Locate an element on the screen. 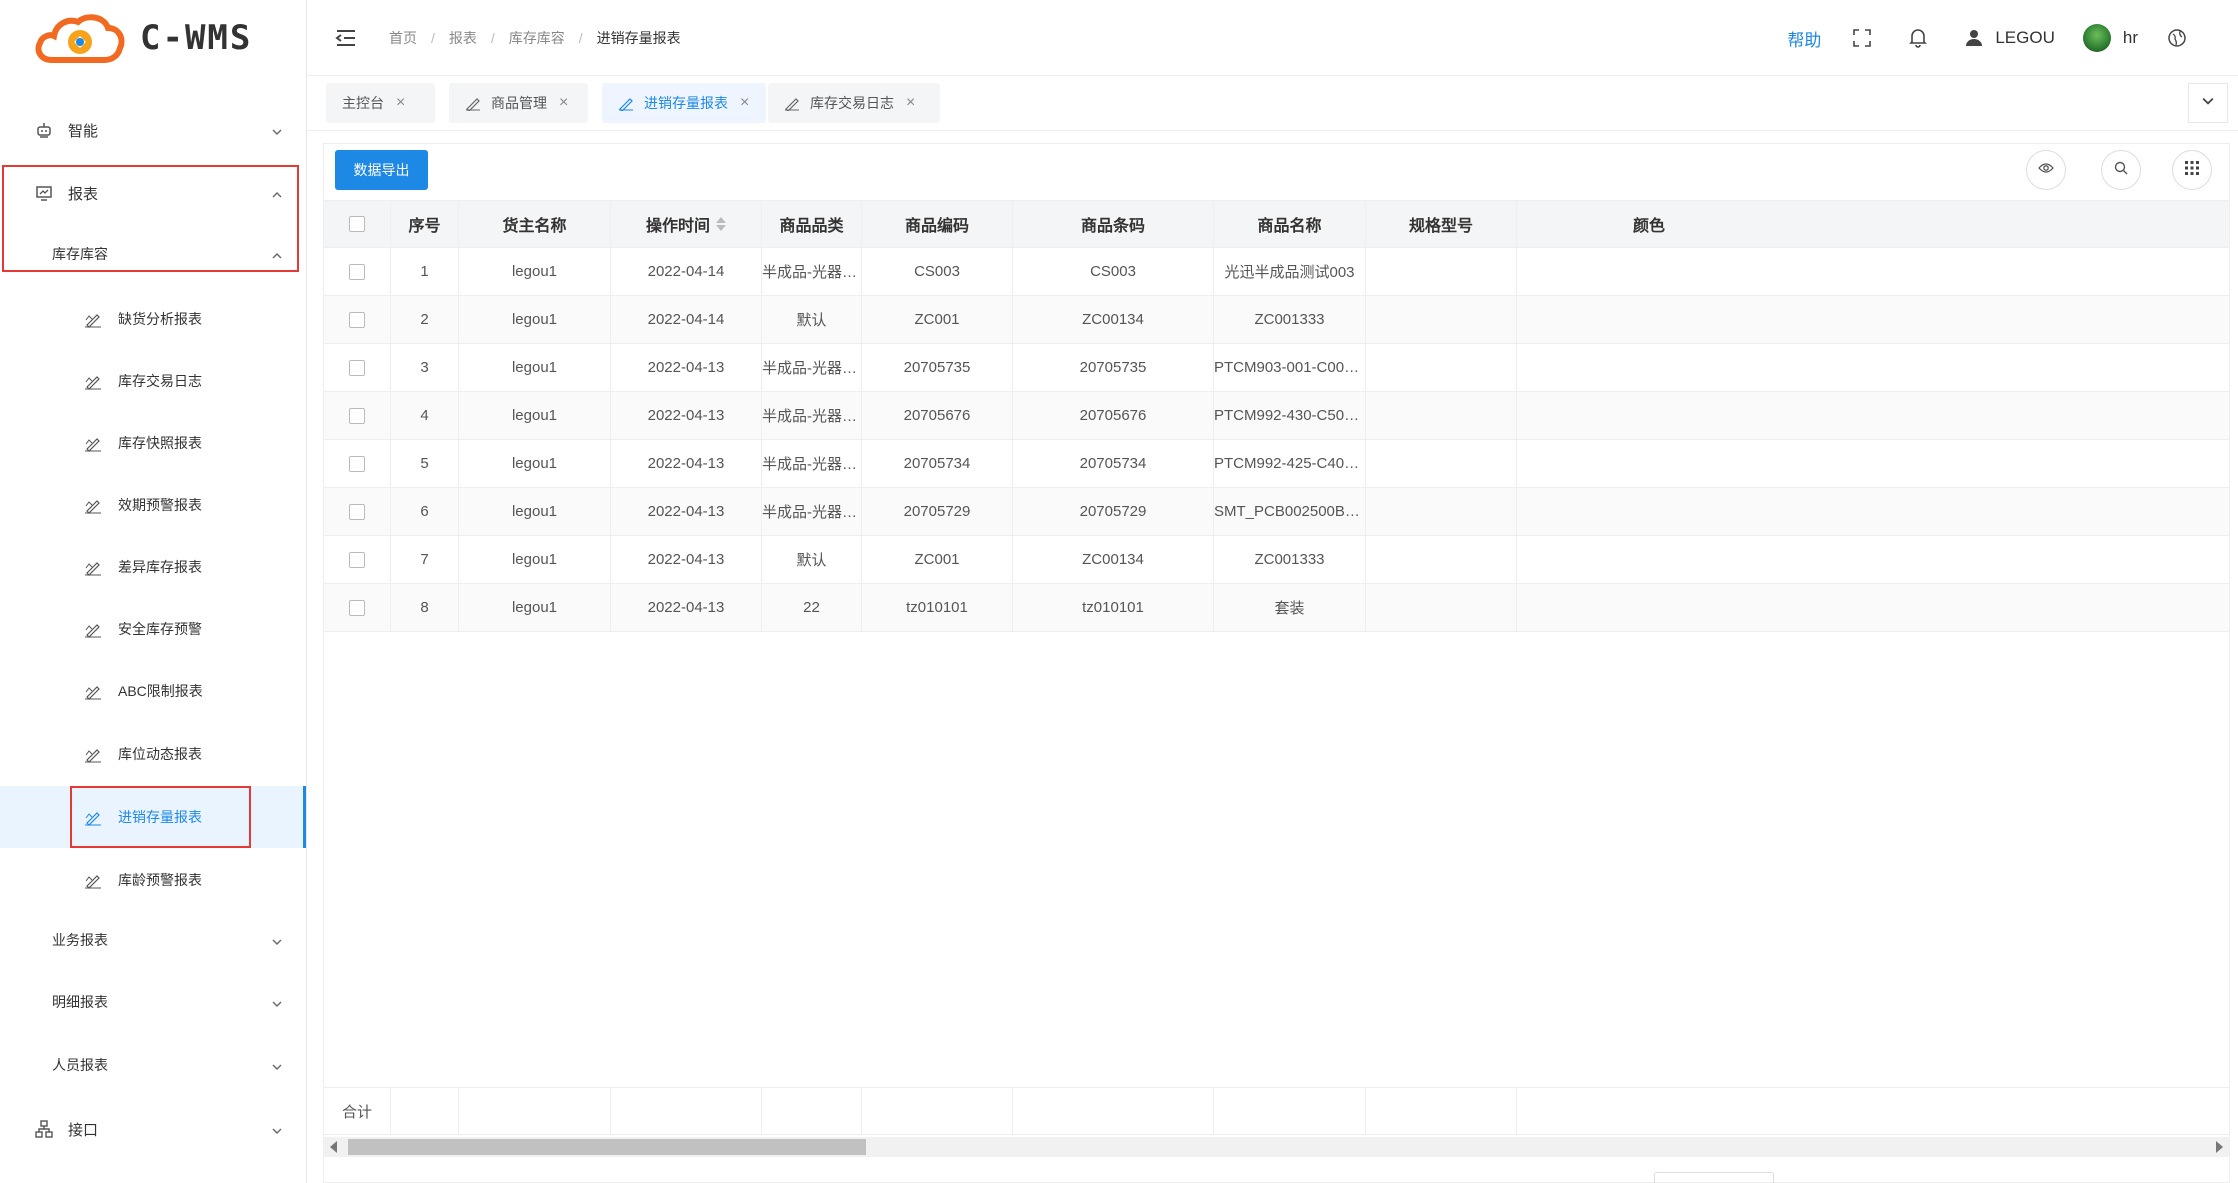  sidebar-item-smart: 智能 is located at coordinates (153, 130).